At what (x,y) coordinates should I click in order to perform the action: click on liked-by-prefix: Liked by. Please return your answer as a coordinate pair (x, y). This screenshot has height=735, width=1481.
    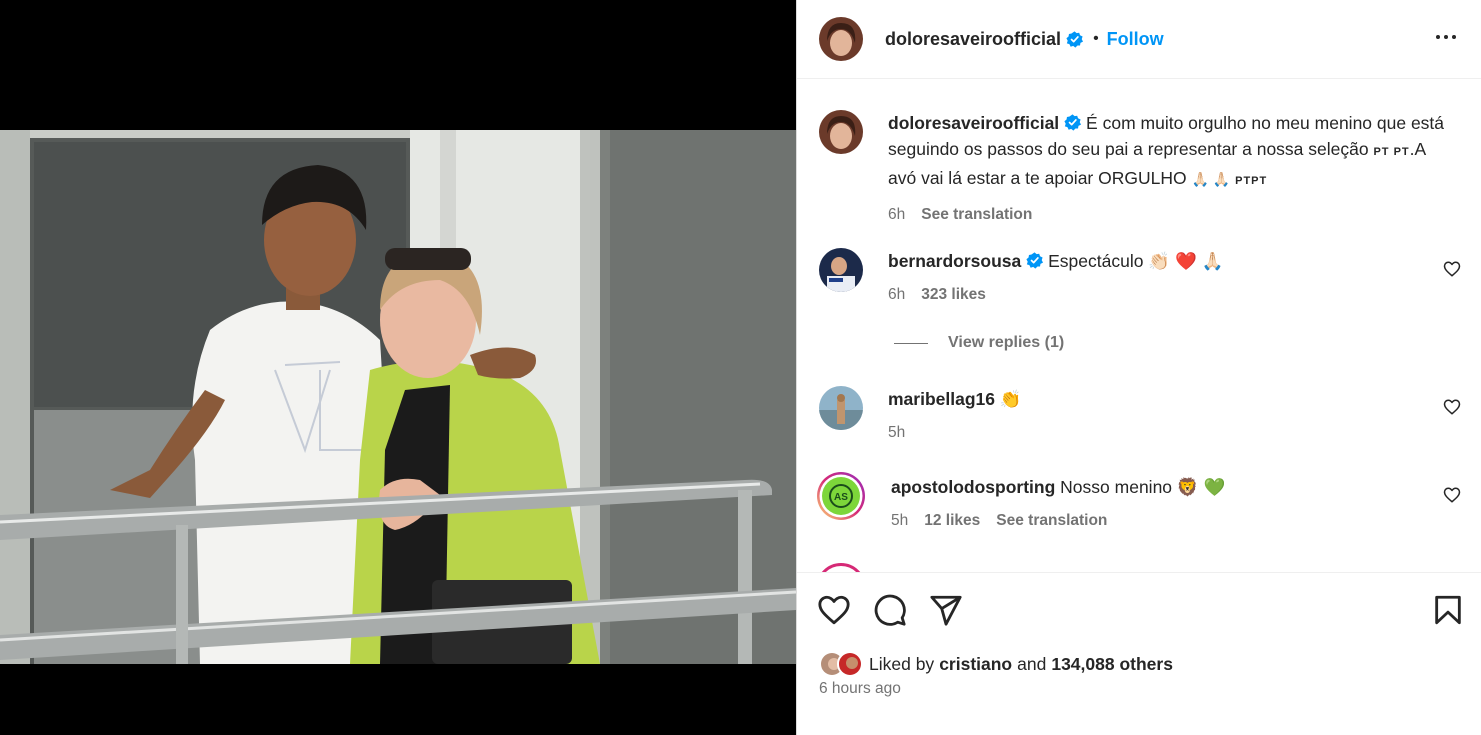
    Looking at the image, I should click on (902, 663).